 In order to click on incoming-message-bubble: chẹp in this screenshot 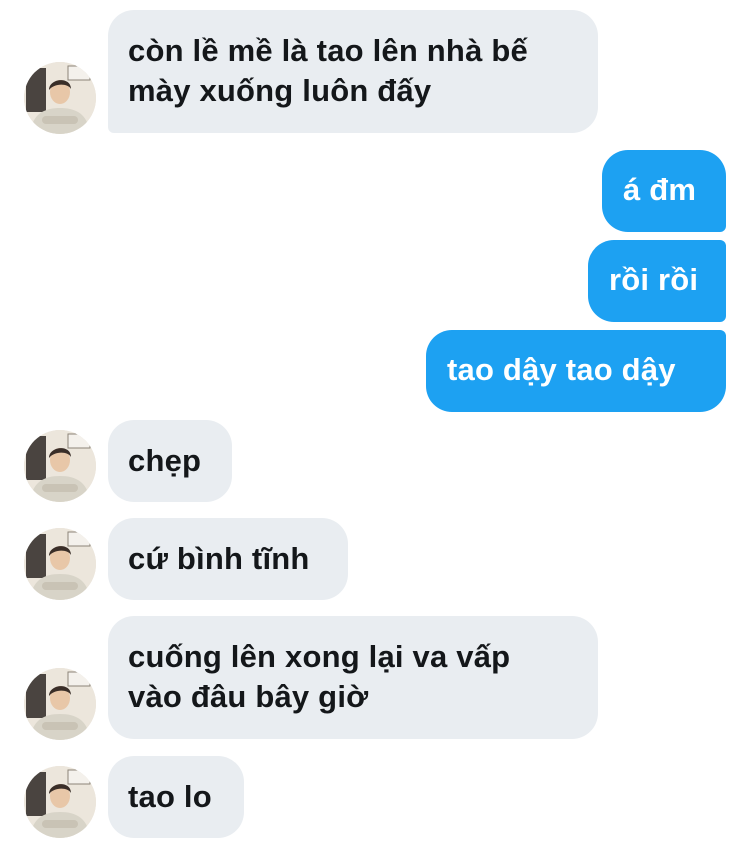, I will do `click(170, 461)`.